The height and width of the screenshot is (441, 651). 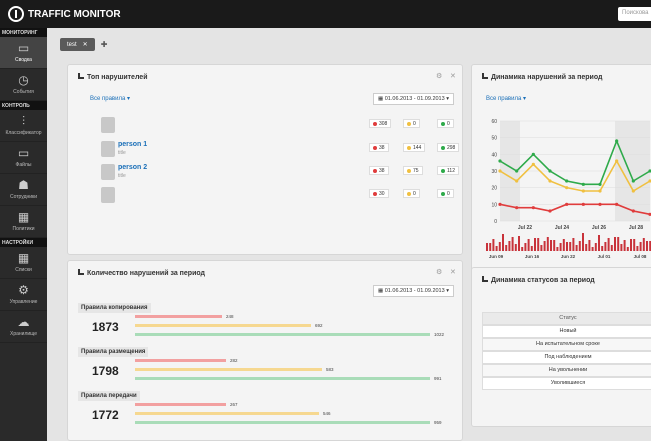 I want to click on status-item: На испытательном сроке, so click(x=566, y=344).